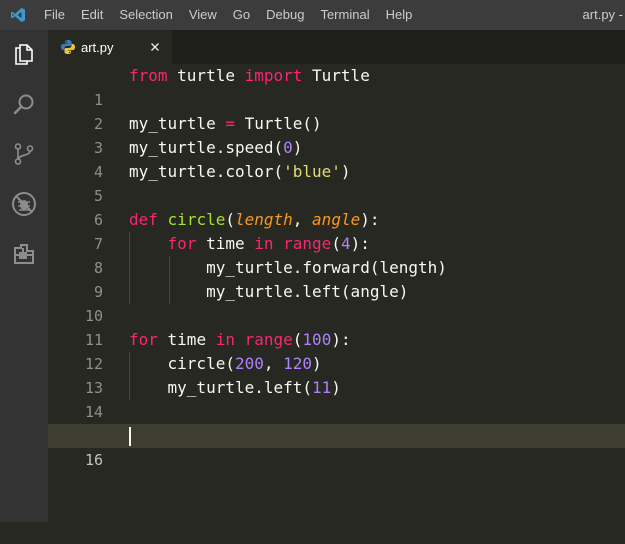  What do you see at coordinates (336, 374) in the screenshot?
I see `code-line: 13 circle(200, 120)` at bounding box center [336, 374].